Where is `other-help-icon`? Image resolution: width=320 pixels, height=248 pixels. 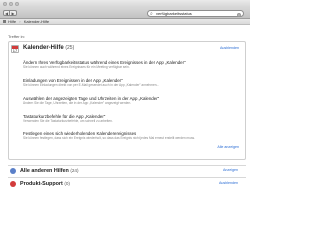 other-help-icon is located at coordinates (13, 171).